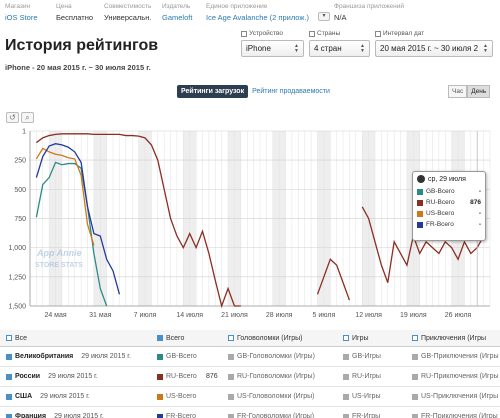  Describe the element at coordinates (366, 376) in the screenshot. I see `games-series-name: RU-Игры` at that location.